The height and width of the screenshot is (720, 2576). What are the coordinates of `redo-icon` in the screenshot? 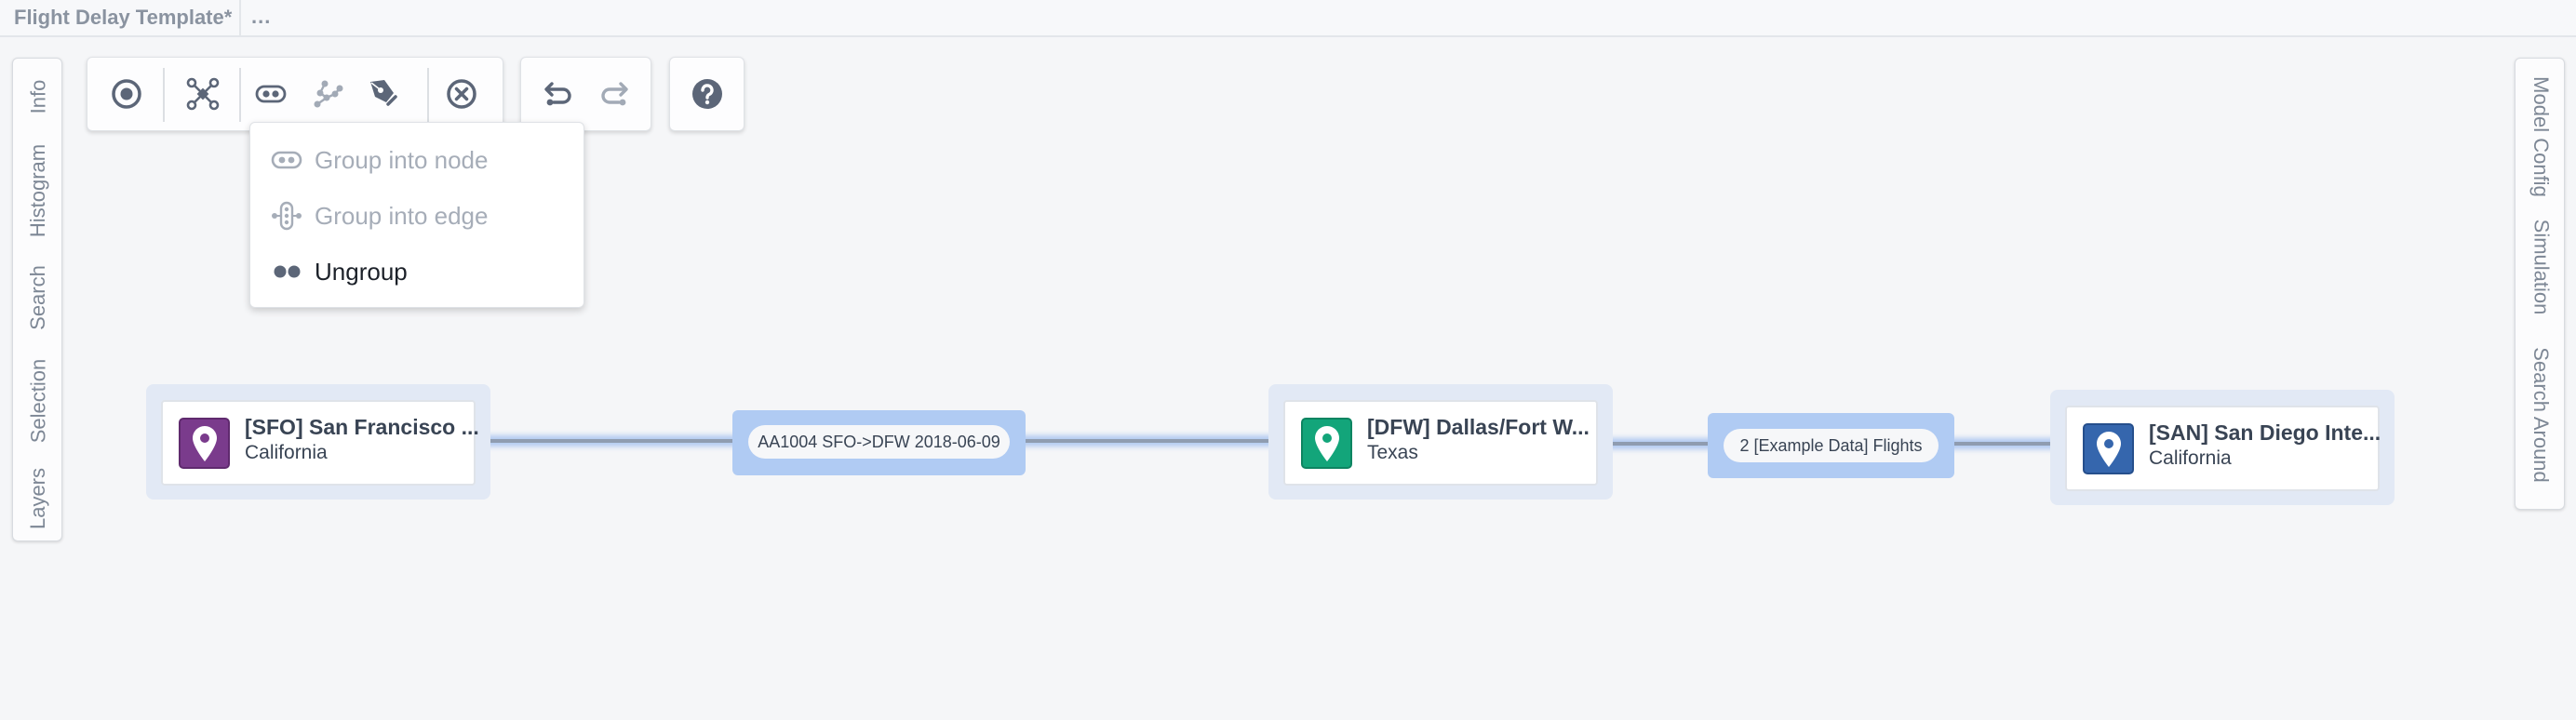 It's located at (614, 94).